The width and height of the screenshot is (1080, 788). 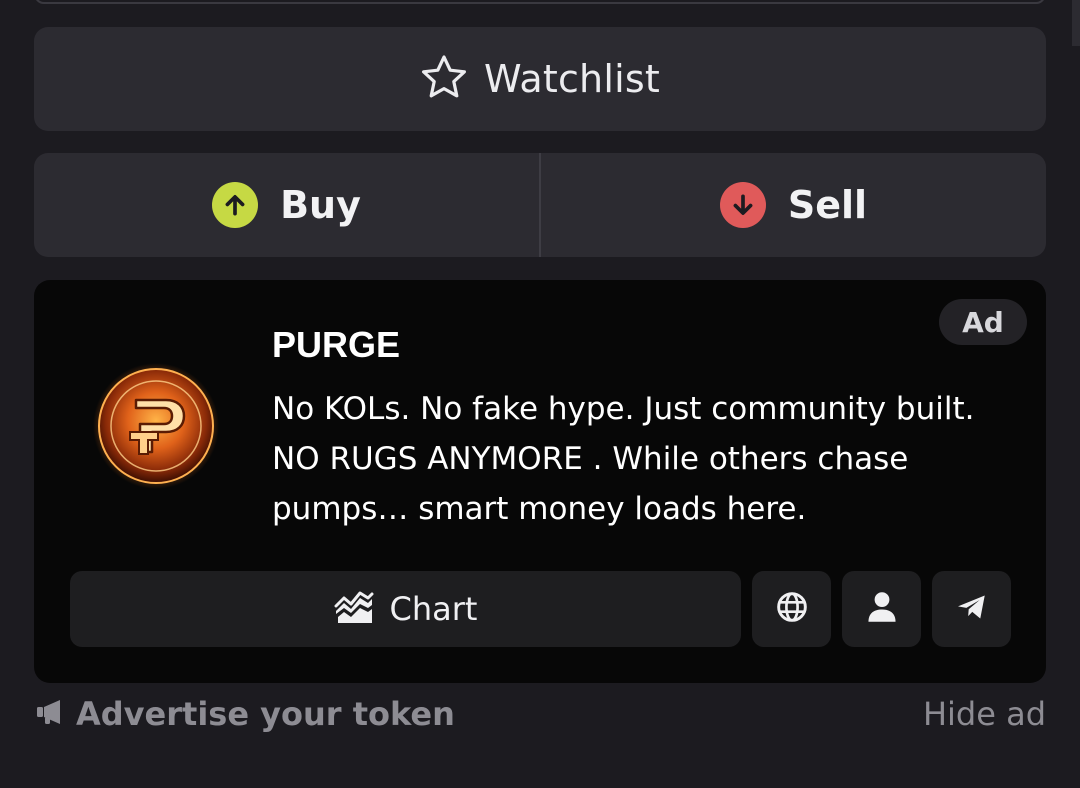 I want to click on scrollbar, so click(x=1076, y=23).